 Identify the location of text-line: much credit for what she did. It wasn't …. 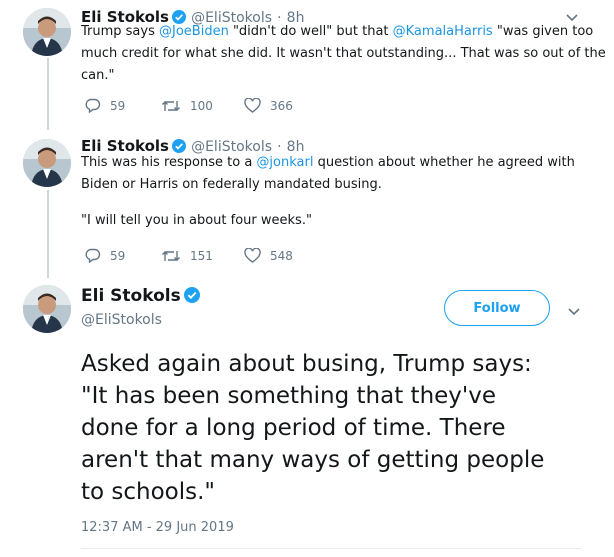
(343, 53).